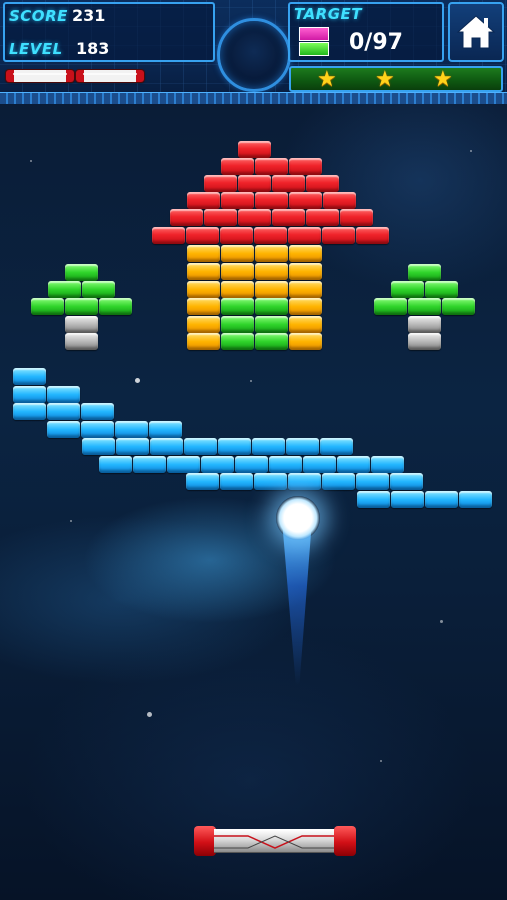 This screenshot has height=900, width=507. Describe the element at coordinates (38, 16) in the screenshot. I see `score-label: SCORE` at that location.